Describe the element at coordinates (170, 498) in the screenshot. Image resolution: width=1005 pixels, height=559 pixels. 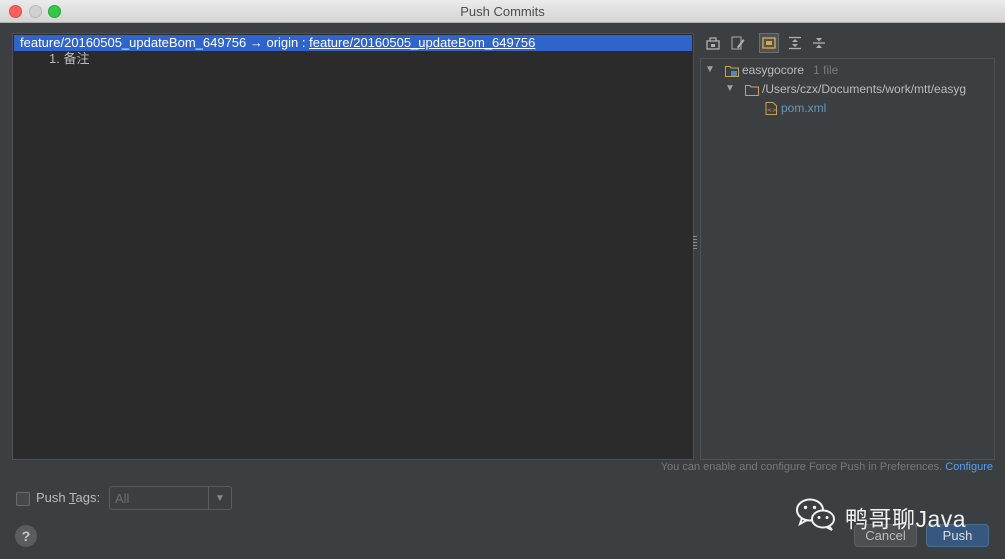
I see `push-tags-select: All ▼` at that location.